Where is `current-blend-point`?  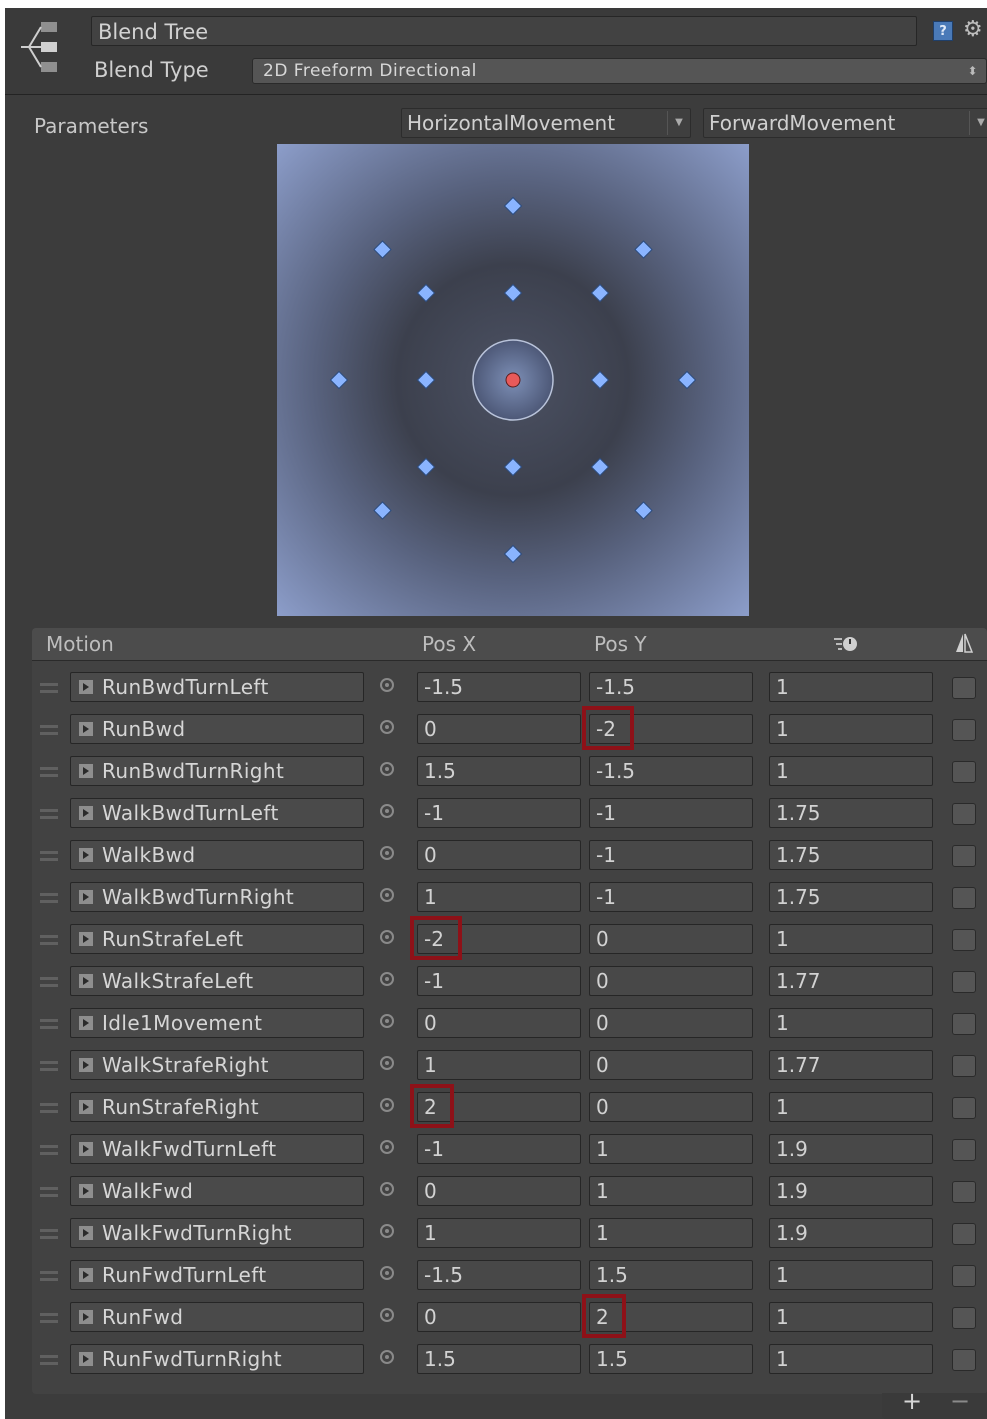
current-blend-point is located at coordinates (513, 380).